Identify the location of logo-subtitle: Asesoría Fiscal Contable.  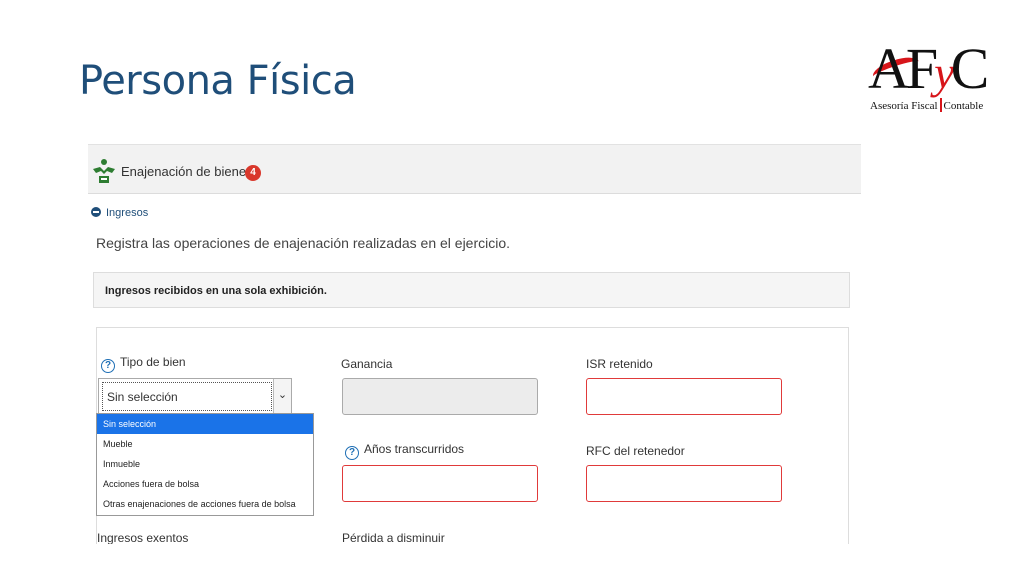
(927, 105).